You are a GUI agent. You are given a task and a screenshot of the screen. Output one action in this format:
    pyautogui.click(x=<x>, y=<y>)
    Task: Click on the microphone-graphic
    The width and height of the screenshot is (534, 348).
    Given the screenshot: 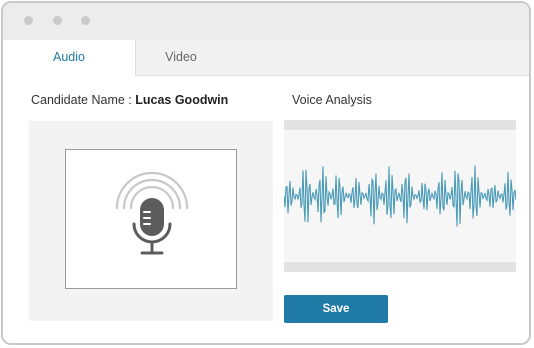 What is the action you would take?
    pyautogui.click(x=152, y=213)
    